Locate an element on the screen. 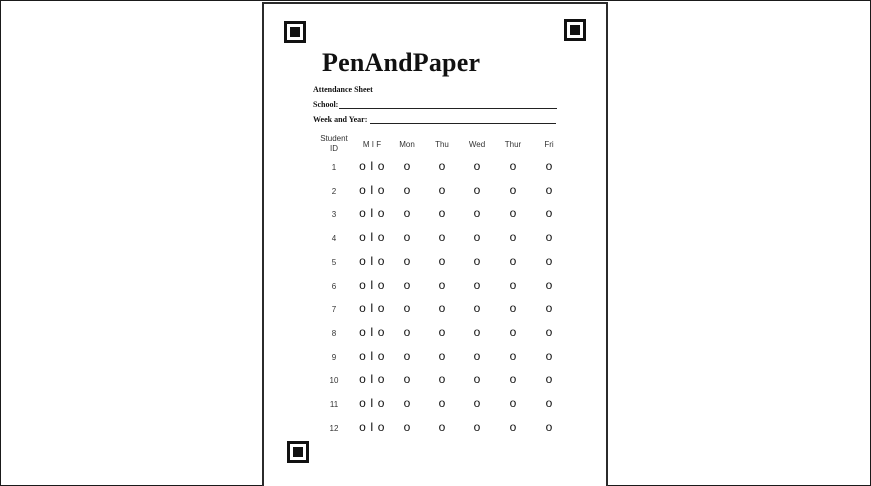 The height and width of the screenshot is (486, 871). student-id-cell: 6 is located at coordinates (334, 286).